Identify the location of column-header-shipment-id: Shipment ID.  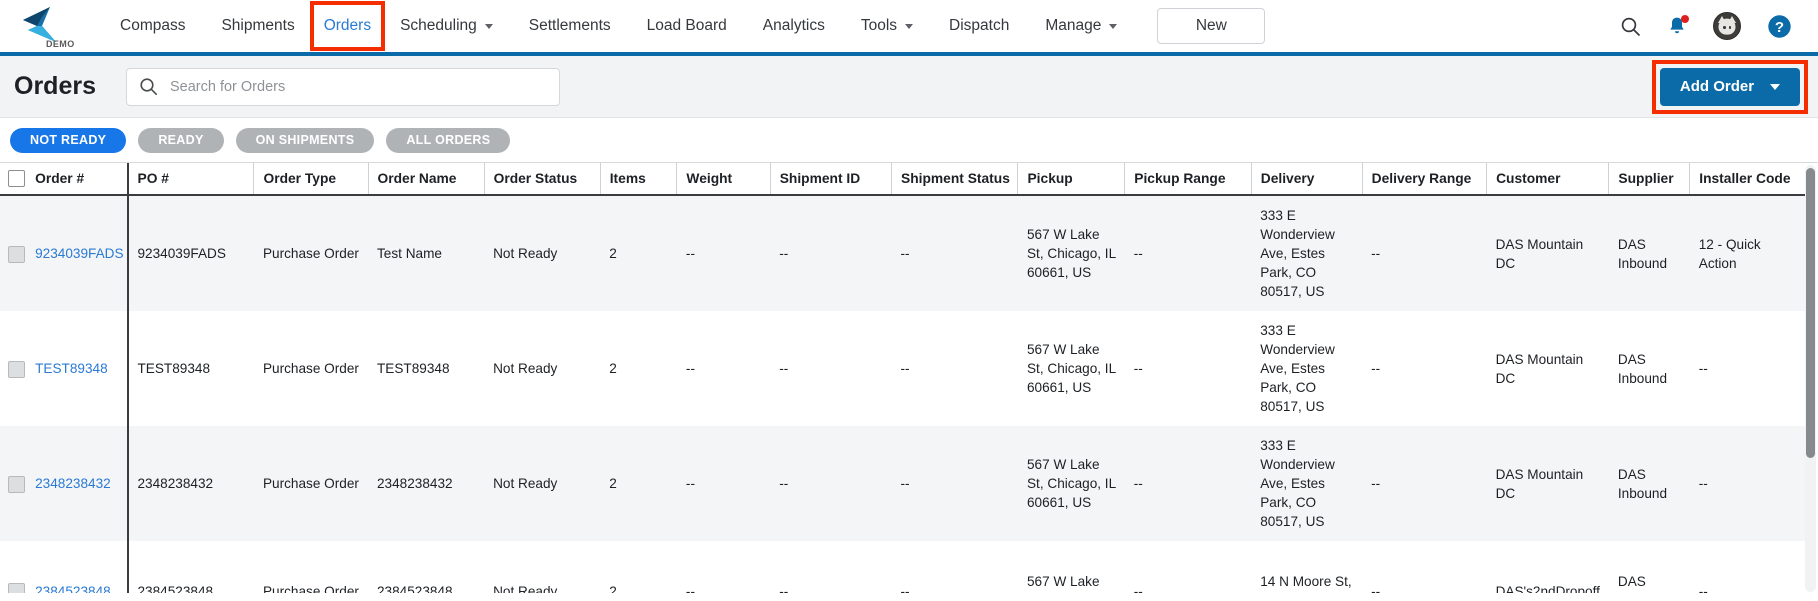
(831, 179).